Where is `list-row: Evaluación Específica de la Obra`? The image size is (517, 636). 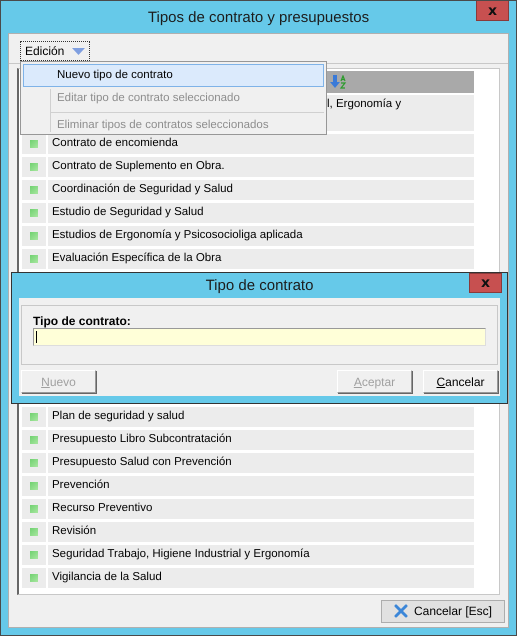
list-row: Evaluación Específica de la Obra is located at coordinates (261, 259).